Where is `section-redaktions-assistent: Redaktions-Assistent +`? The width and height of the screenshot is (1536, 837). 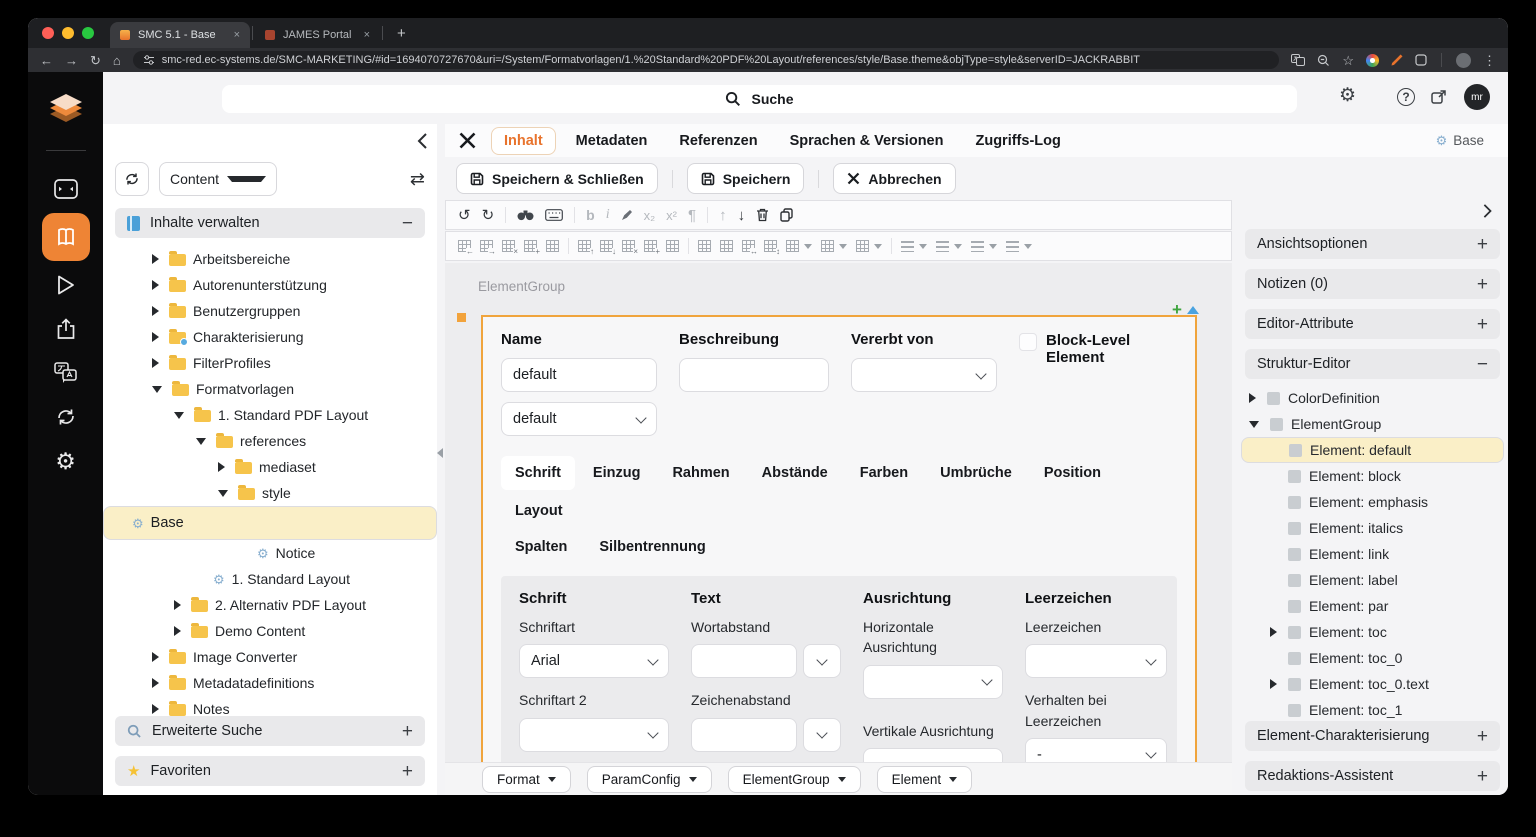 section-redaktions-assistent: Redaktions-Assistent + is located at coordinates (1372, 776).